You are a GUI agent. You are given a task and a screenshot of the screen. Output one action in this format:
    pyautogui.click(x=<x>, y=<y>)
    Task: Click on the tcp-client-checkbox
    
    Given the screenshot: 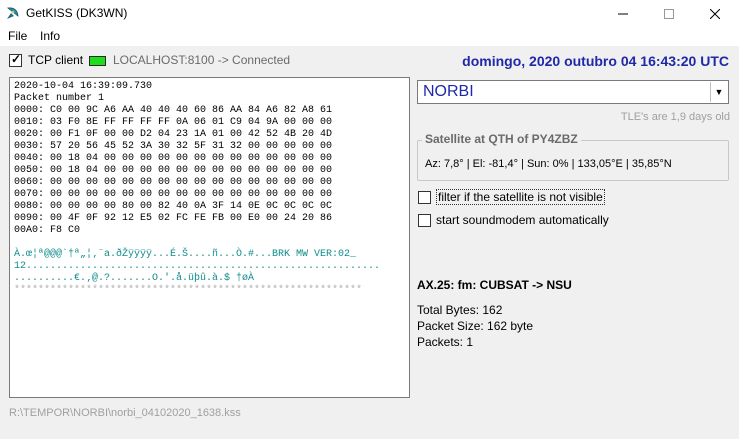 What is the action you would take?
    pyautogui.click(x=15, y=59)
    